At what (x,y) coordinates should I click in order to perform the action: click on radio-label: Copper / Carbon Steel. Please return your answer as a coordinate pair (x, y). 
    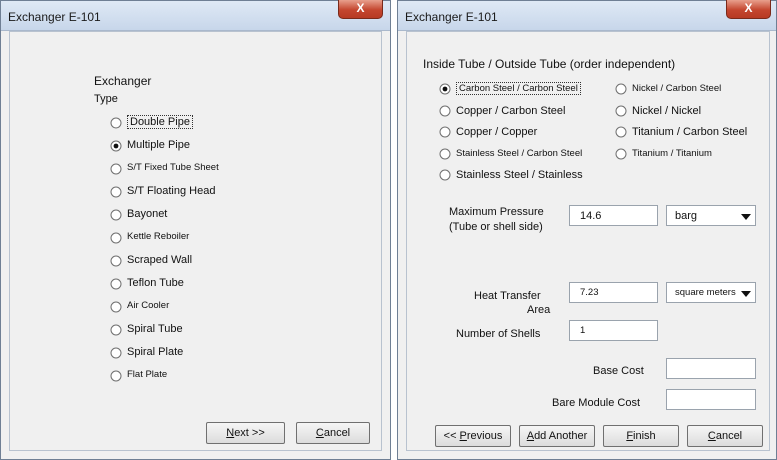
    Looking at the image, I should click on (511, 110).